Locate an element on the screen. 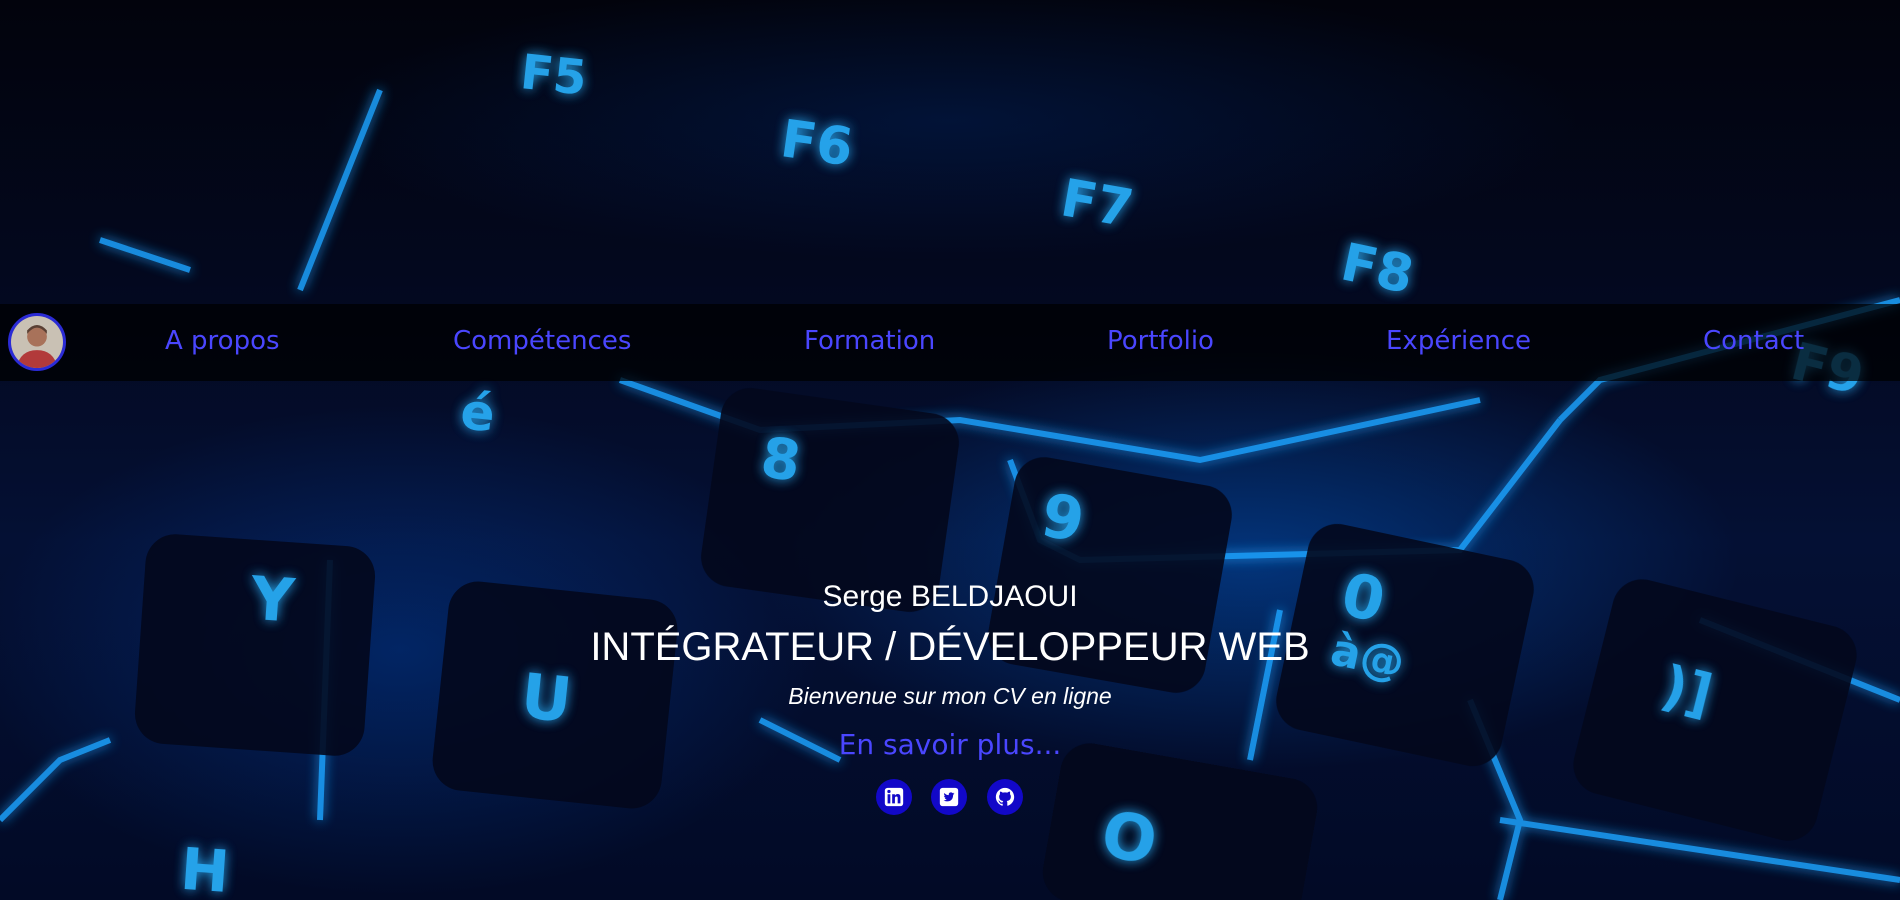  svg-text: F7 is located at coordinates (1096, 204).